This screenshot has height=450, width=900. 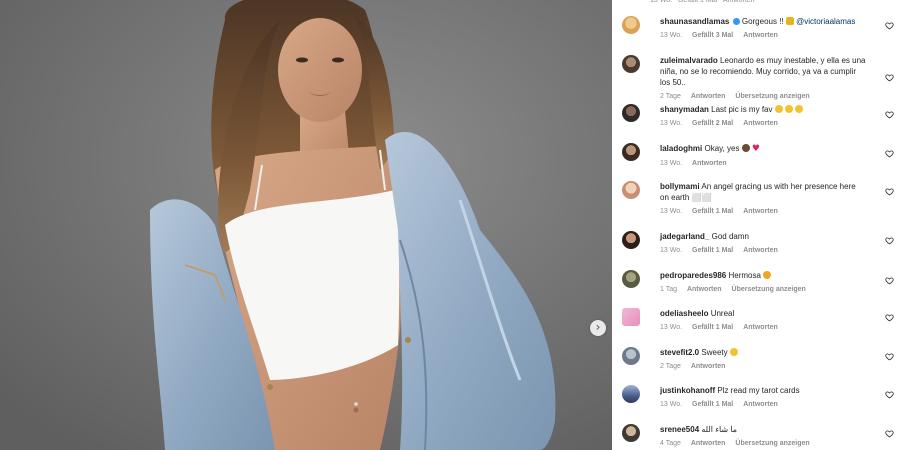 I want to click on comment-text: Hermosa, so click(x=744, y=275).